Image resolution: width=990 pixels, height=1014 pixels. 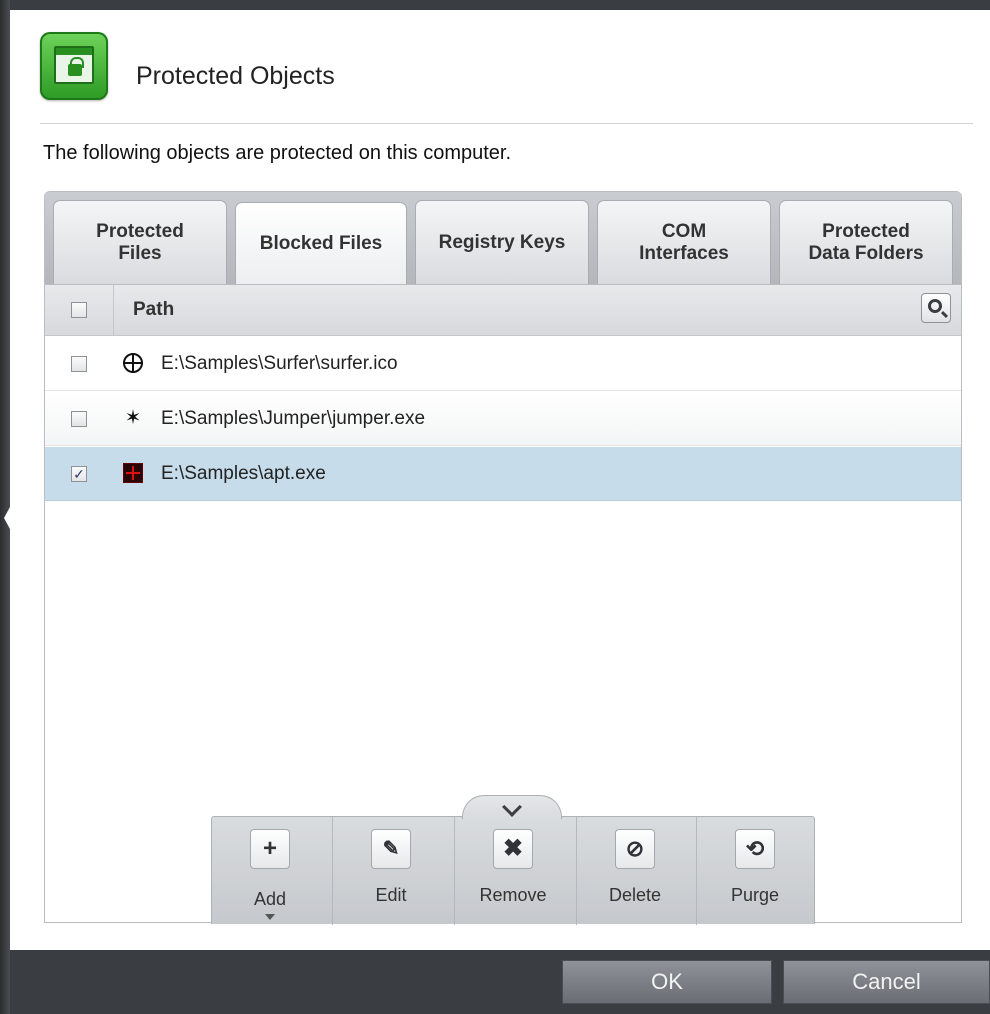 I want to click on tab-blocked-files: Blocked Files, so click(x=321, y=243).